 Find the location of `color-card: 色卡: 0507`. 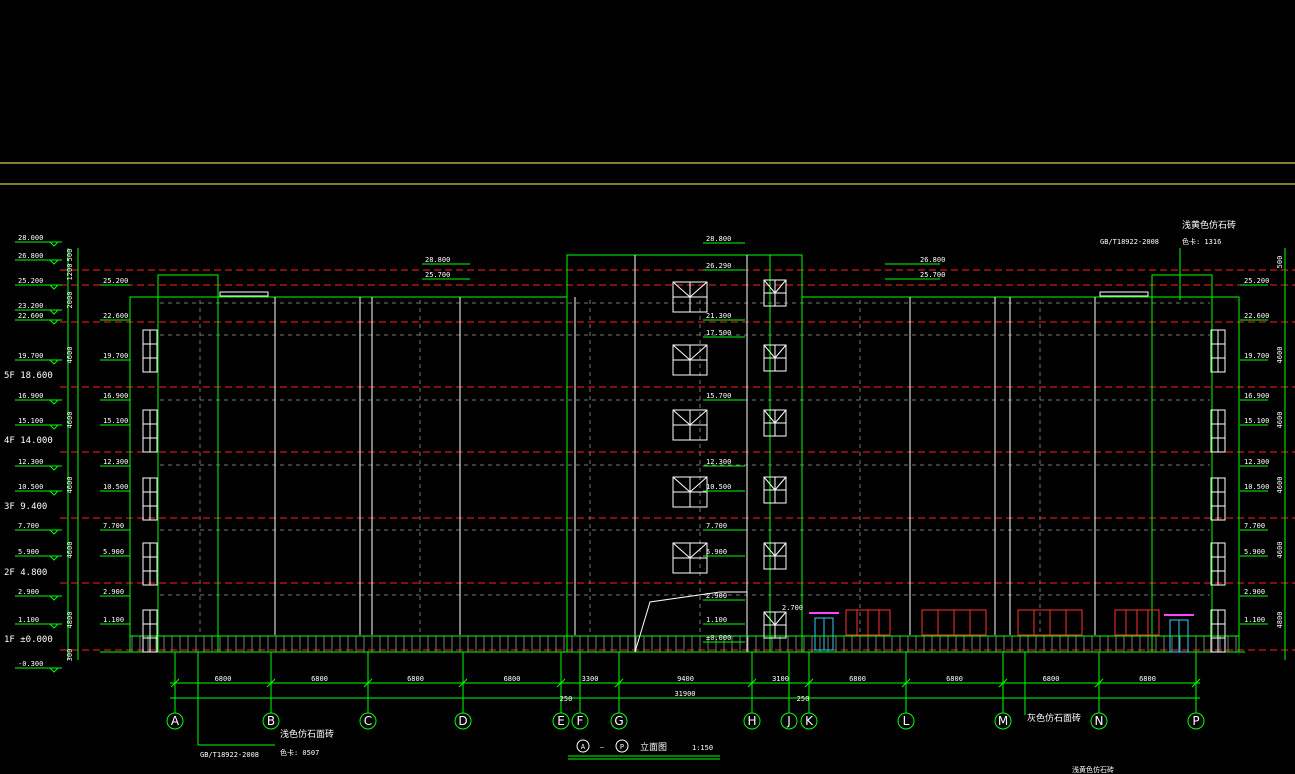

color-card: 色卡: 0507 is located at coordinates (299, 752).